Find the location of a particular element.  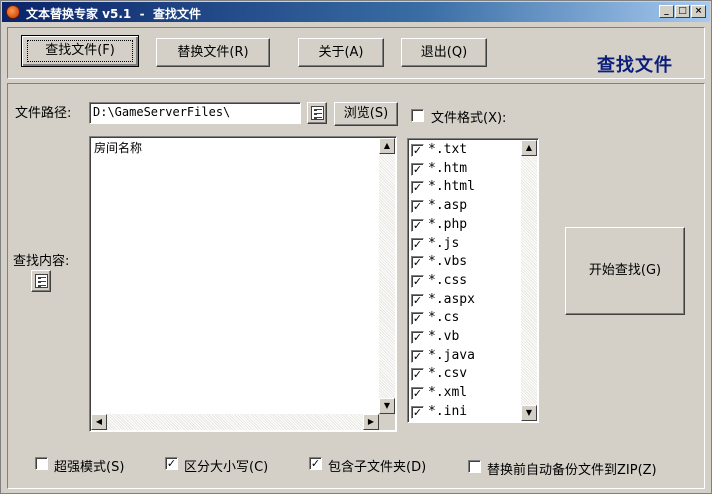

format-item: ✓ *.xml is located at coordinates (466, 393).